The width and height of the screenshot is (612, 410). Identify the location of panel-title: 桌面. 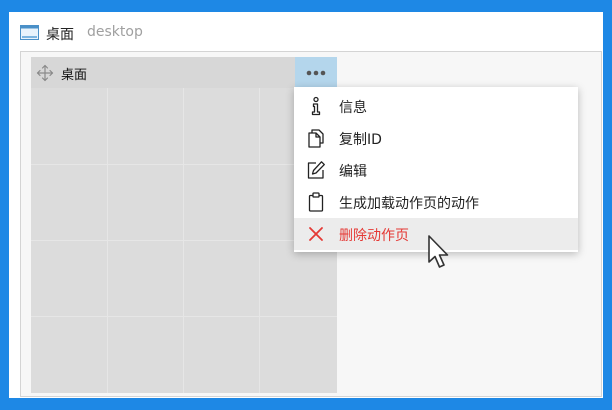
(74, 75).